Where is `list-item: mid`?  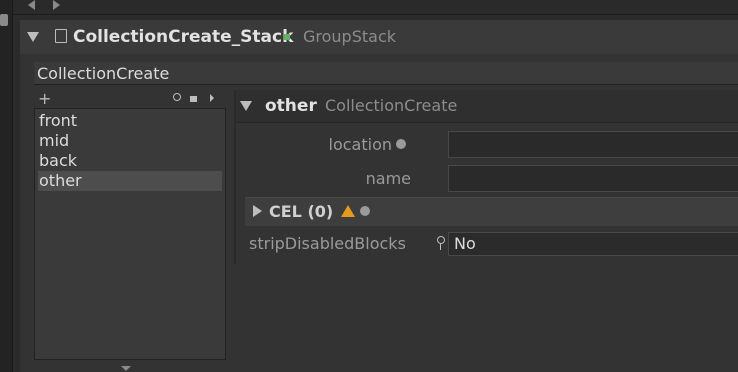 list-item: mid is located at coordinates (130, 141).